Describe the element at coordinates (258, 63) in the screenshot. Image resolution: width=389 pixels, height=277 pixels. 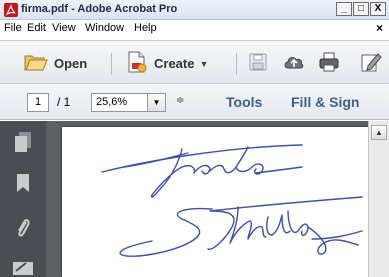
I see `save-icon` at that location.